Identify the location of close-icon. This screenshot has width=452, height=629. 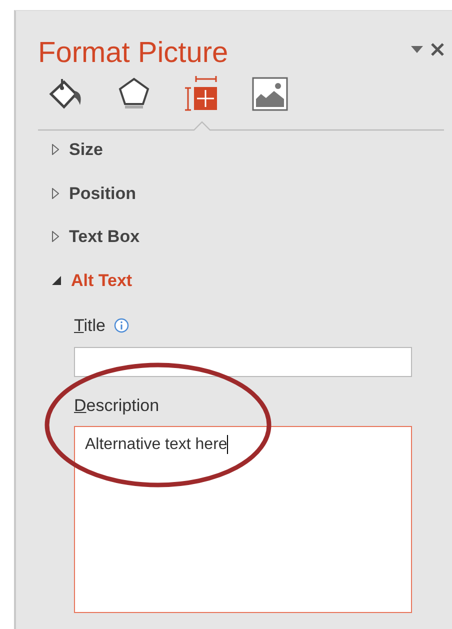
(437, 49).